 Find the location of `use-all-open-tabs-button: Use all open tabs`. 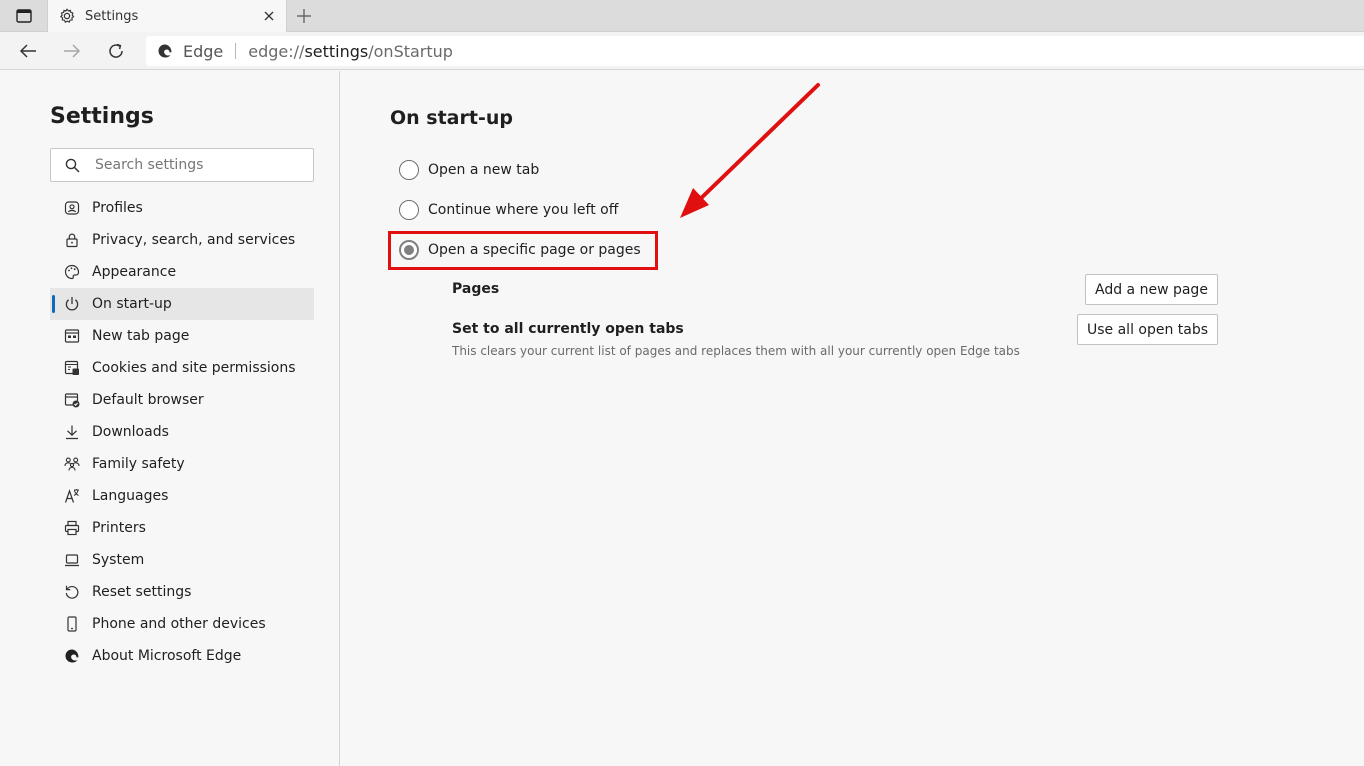

use-all-open-tabs-button: Use all open tabs is located at coordinates (1148, 329).